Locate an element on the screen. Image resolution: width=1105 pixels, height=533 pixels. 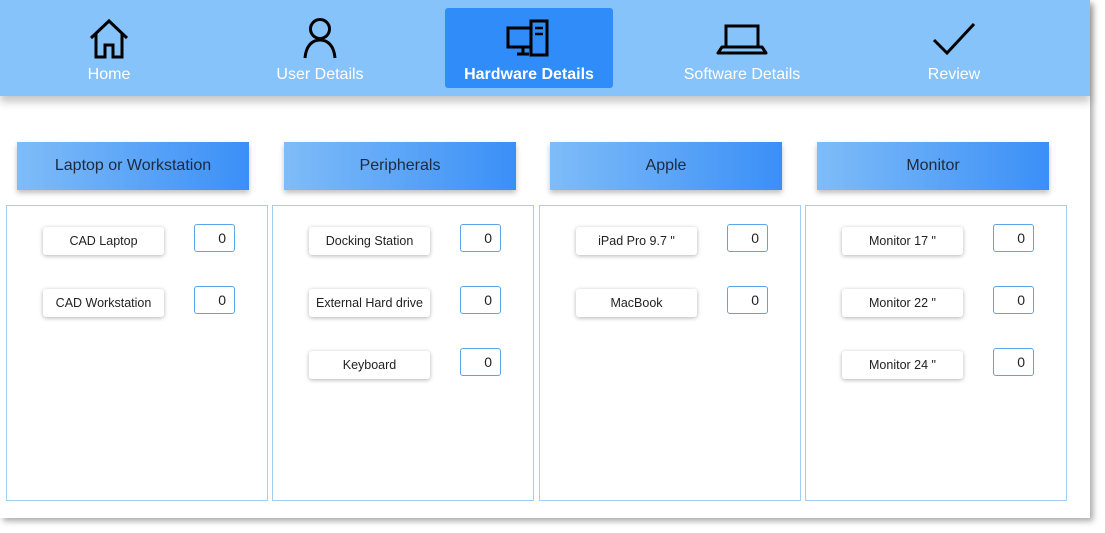
laptop-icon is located at coordinates (742, 38).